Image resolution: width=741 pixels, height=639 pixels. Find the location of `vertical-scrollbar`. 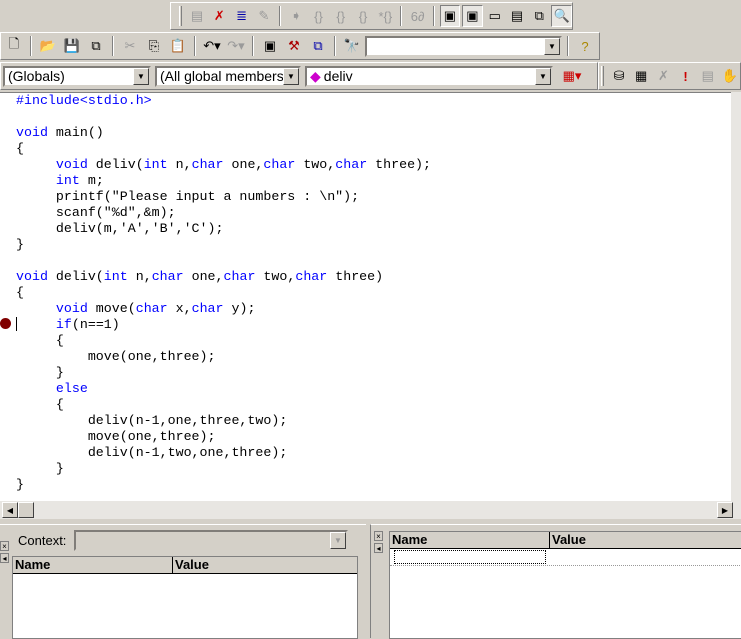

vertical-scrollbar is located at coordinates (736, 296).